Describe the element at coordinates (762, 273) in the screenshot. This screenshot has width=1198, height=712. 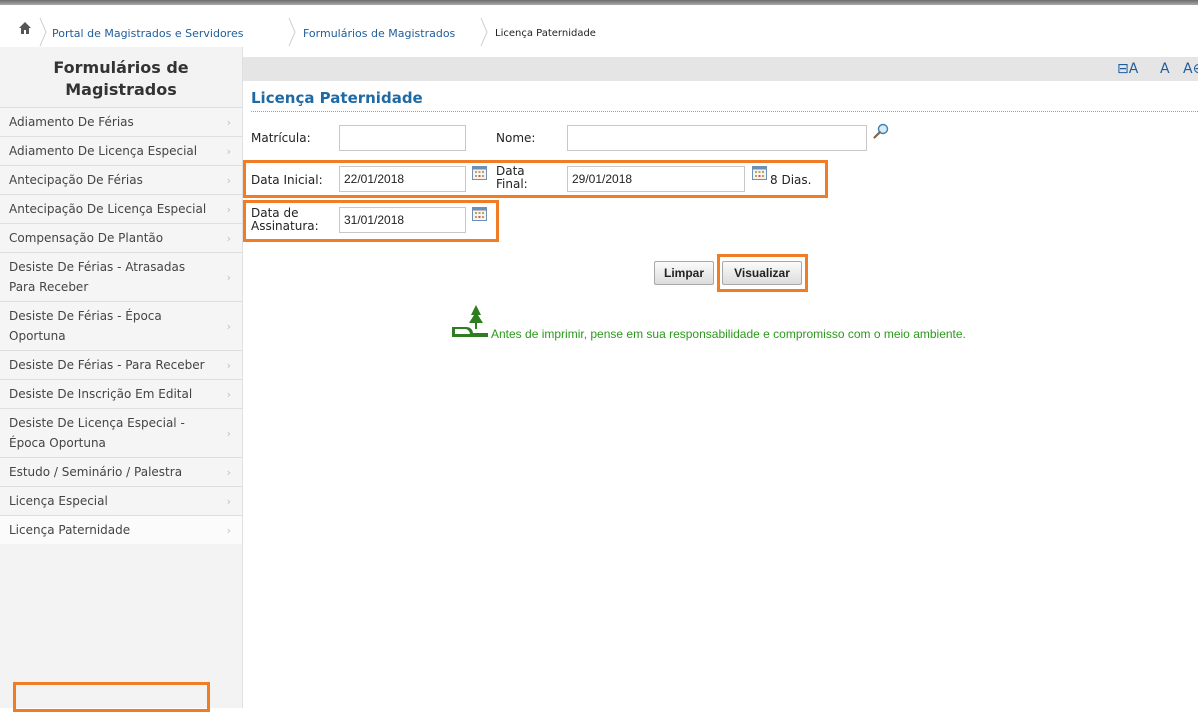
I see `visualizar-button: Visualizar` at that location.